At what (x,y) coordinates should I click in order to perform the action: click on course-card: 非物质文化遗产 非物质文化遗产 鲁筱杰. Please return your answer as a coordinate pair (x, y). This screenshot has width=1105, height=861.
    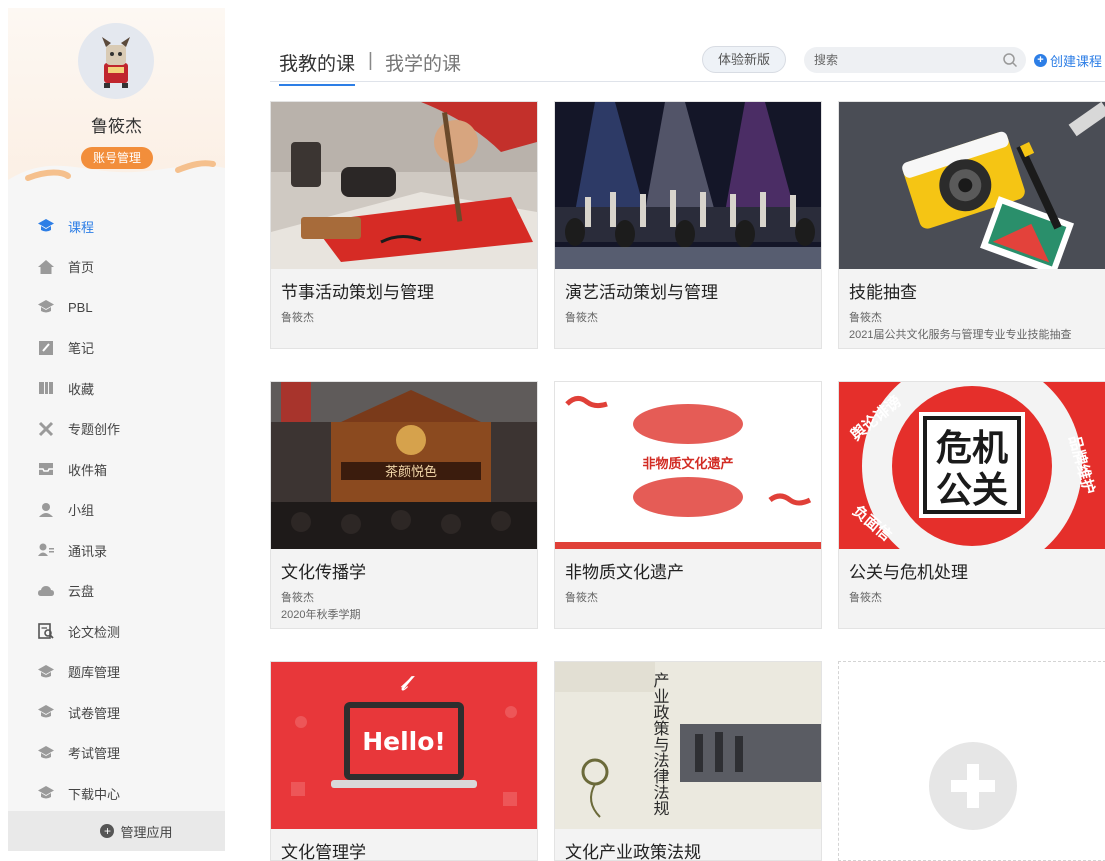
    Looking at the image, I should click on (688, 505).